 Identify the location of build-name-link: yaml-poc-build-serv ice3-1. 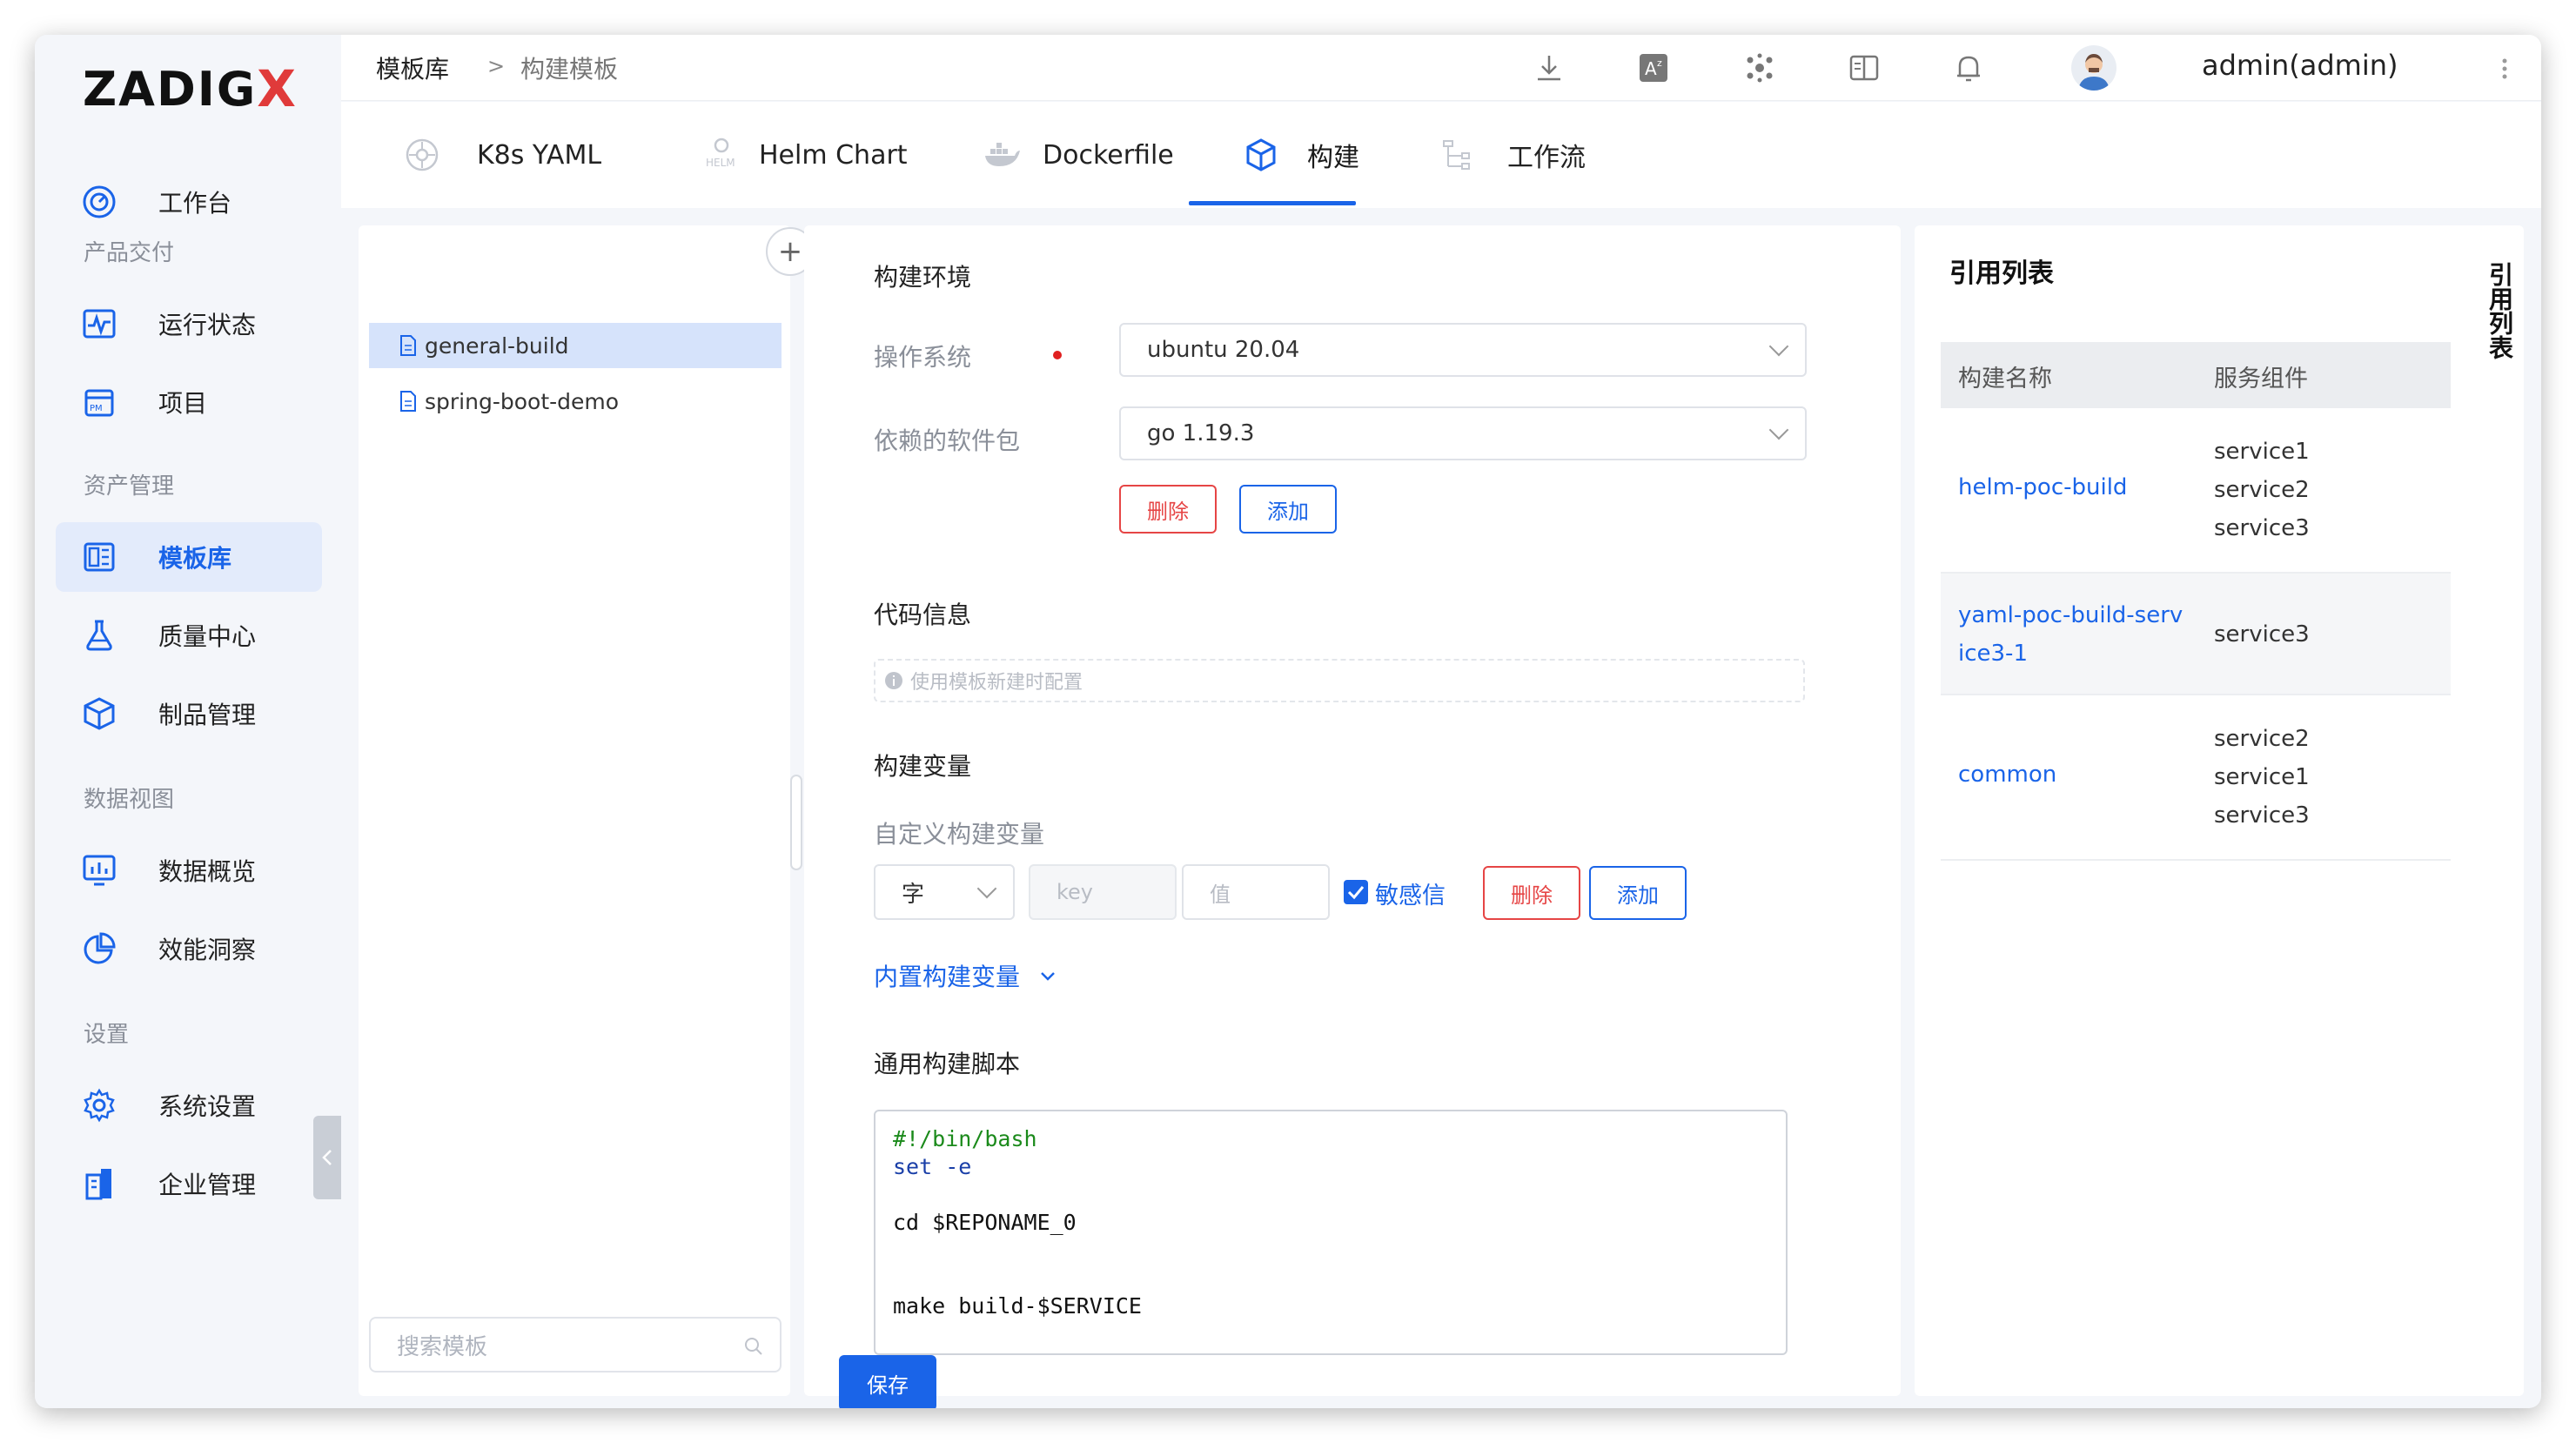
(2071, 634).